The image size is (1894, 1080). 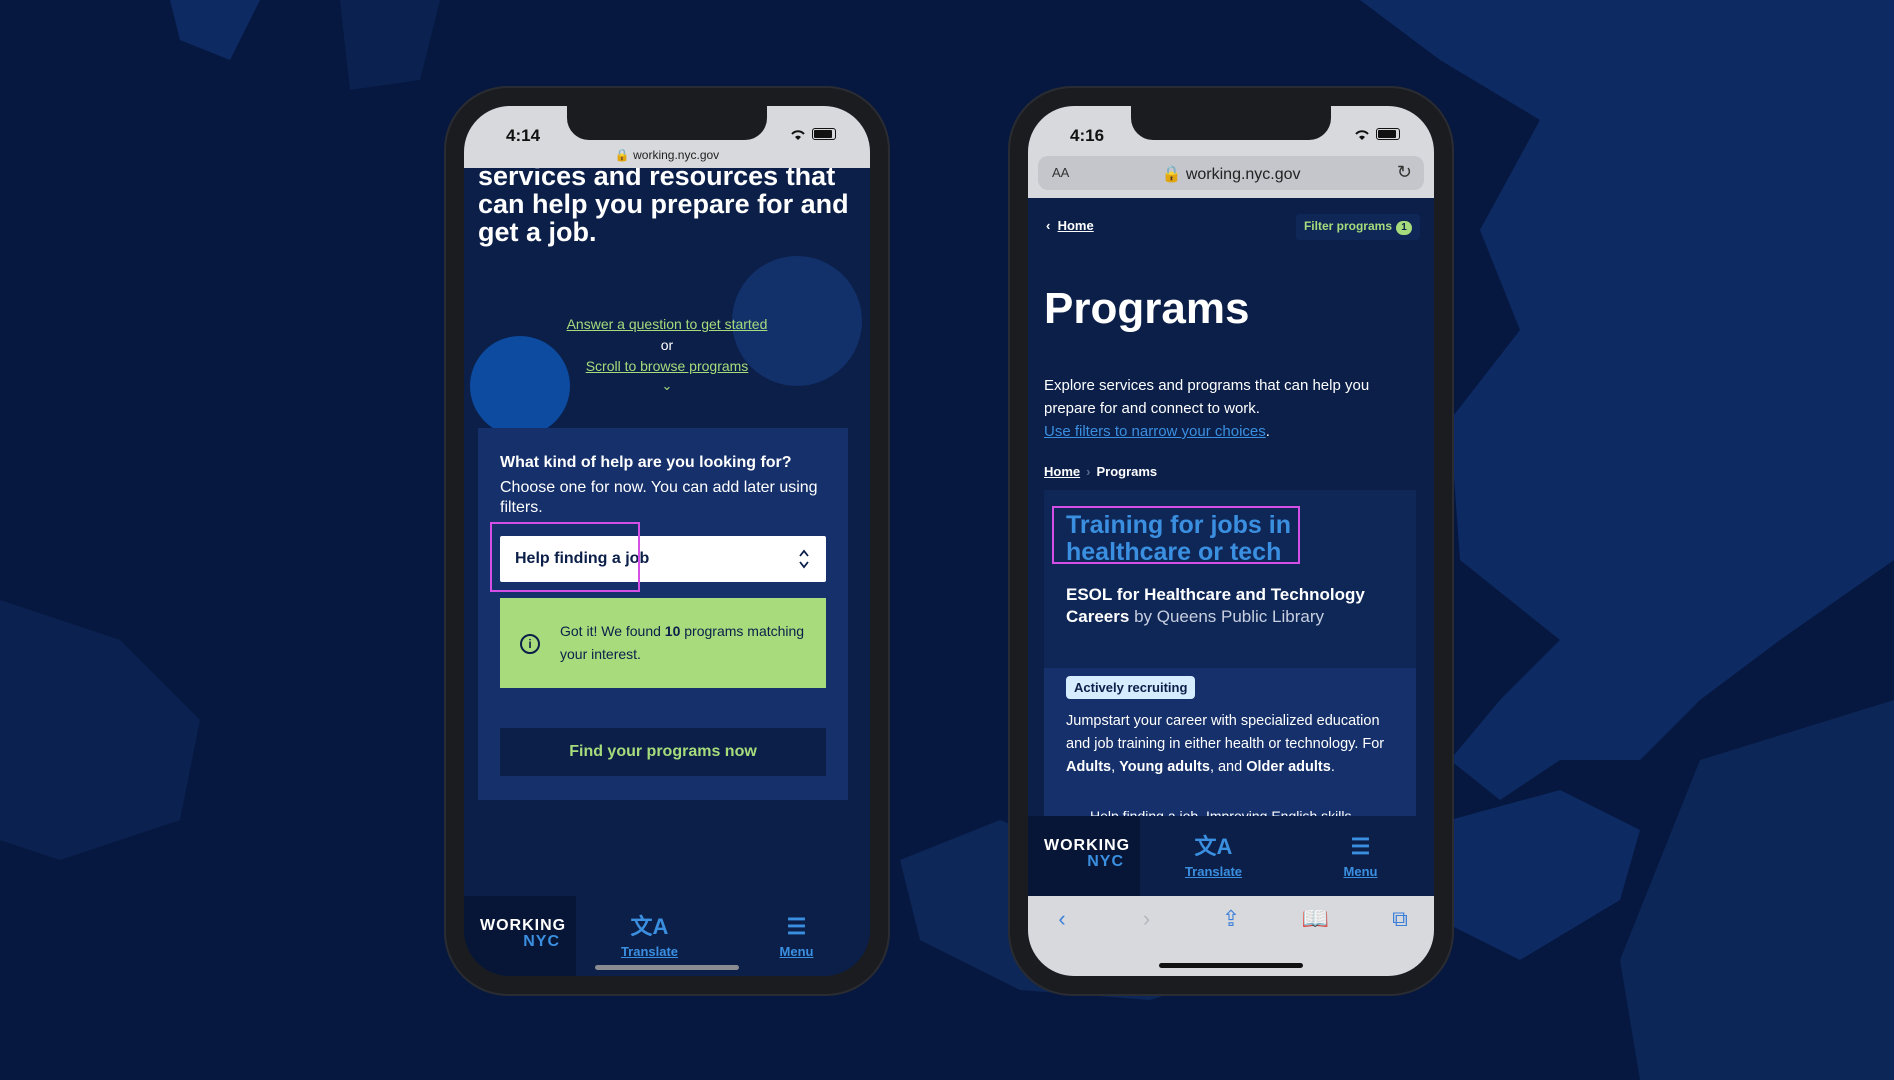 I want to click on chevron-left-icon: ‹, so click(x=1048, y=225).